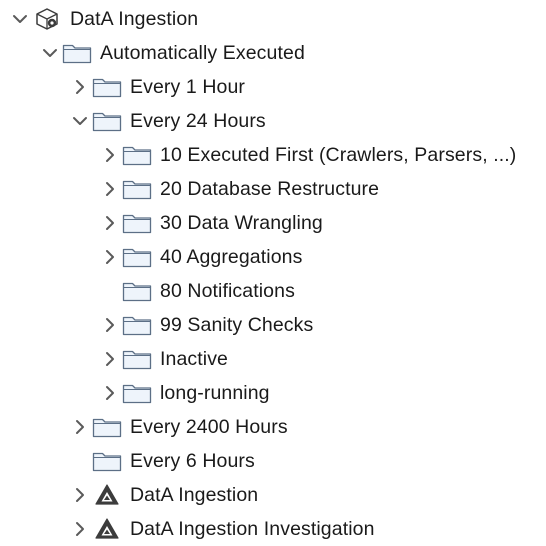  I want to click on tree-node-label: Every 24 Hours, so click(198, 121).